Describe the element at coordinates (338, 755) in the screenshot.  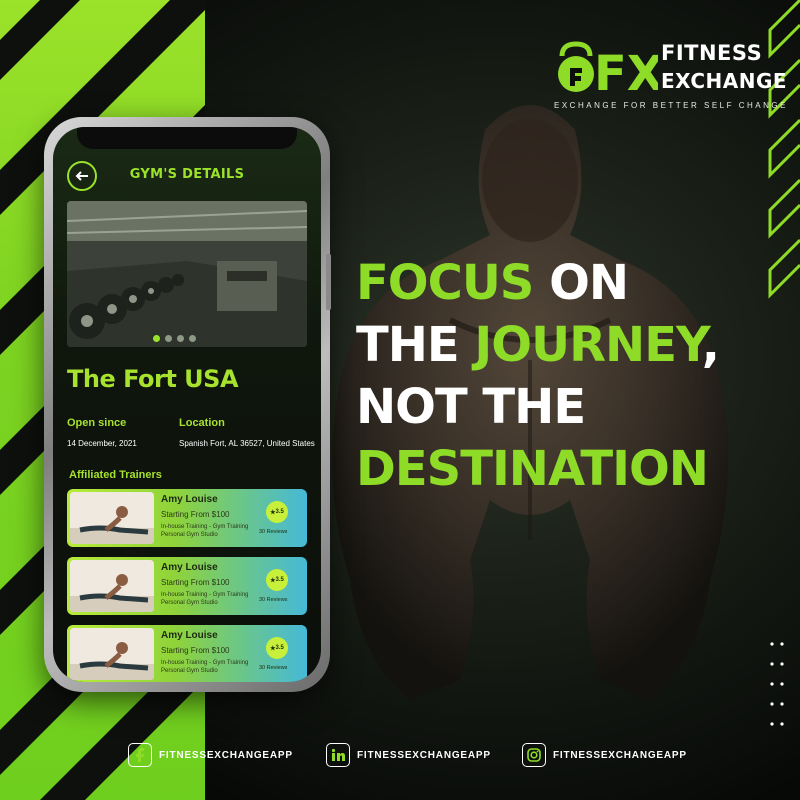
I see `linkedin-icon` at that location.